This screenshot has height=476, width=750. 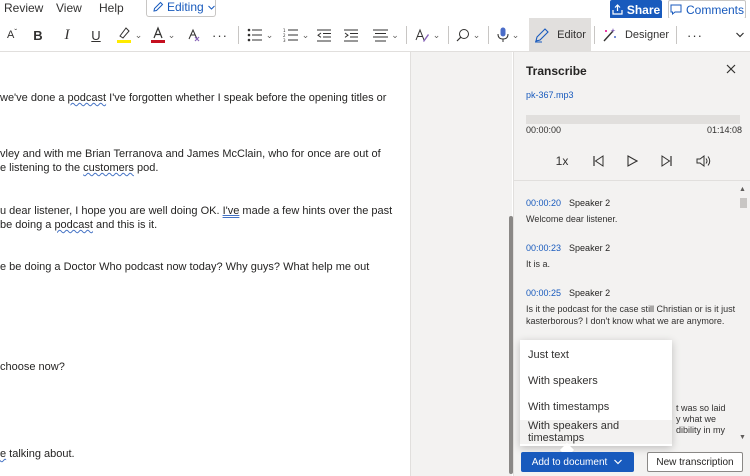 I want to click on new-transcription-button: New transcription, so click(x=695, y=462).